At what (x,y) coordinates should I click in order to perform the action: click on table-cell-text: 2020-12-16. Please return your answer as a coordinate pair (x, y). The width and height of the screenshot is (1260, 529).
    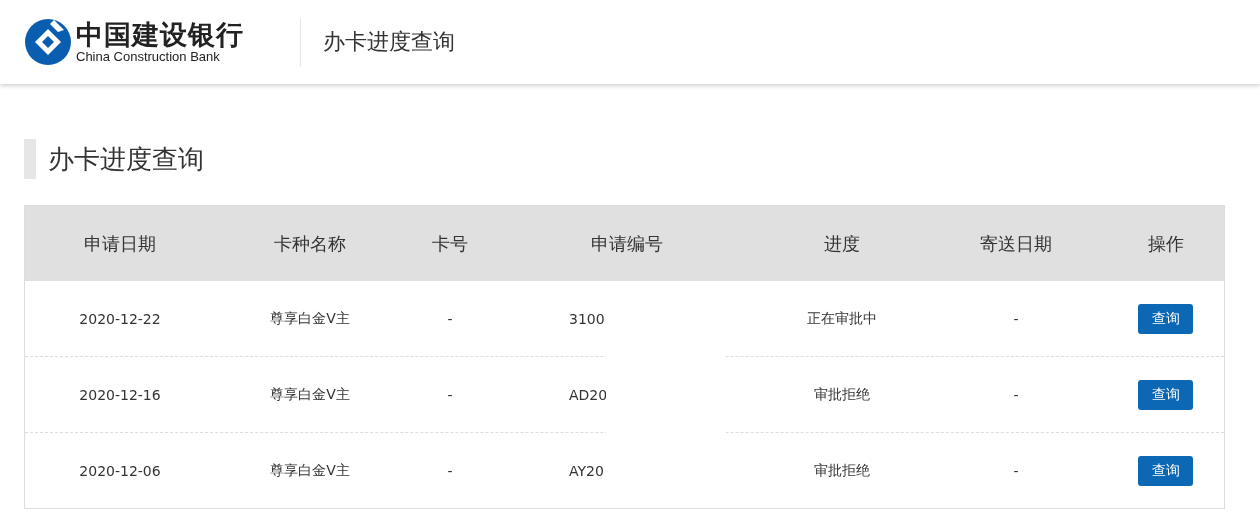
    Looking at the image, I should click on (120, 394).